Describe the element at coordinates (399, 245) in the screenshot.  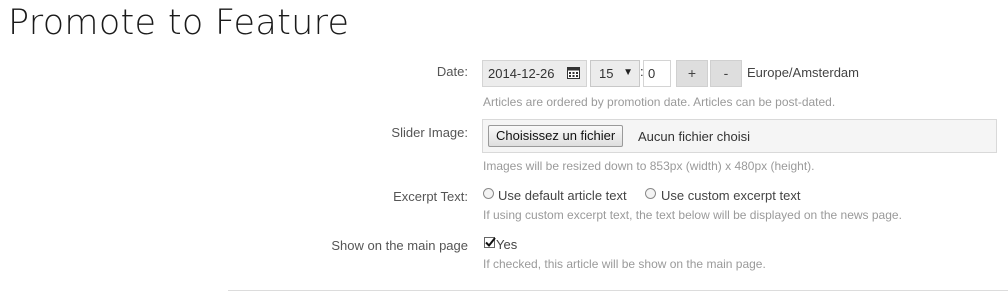
I see `show-main-page-label: Show on the main page` at that location.